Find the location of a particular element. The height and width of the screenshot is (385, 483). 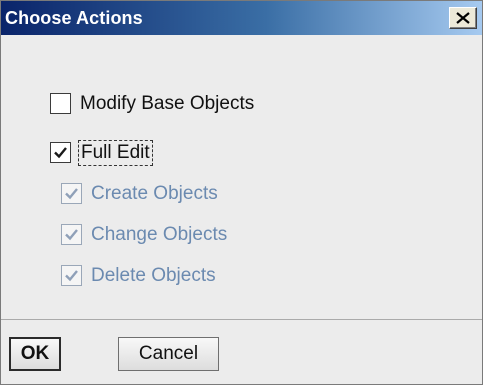

title-bar: Choose Actions is located at coordinates (241, 18).